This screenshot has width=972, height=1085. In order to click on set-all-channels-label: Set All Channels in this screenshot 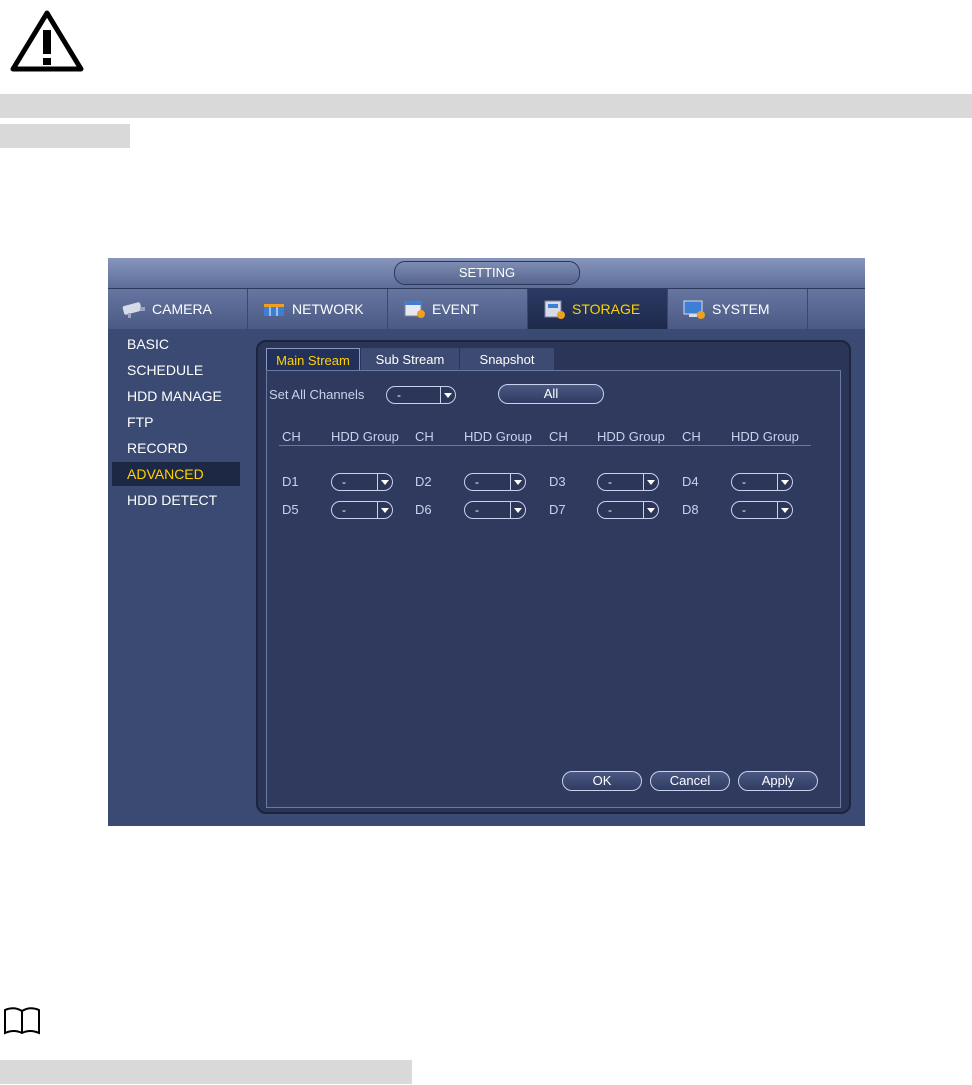, I will do `click(317, 394)`.